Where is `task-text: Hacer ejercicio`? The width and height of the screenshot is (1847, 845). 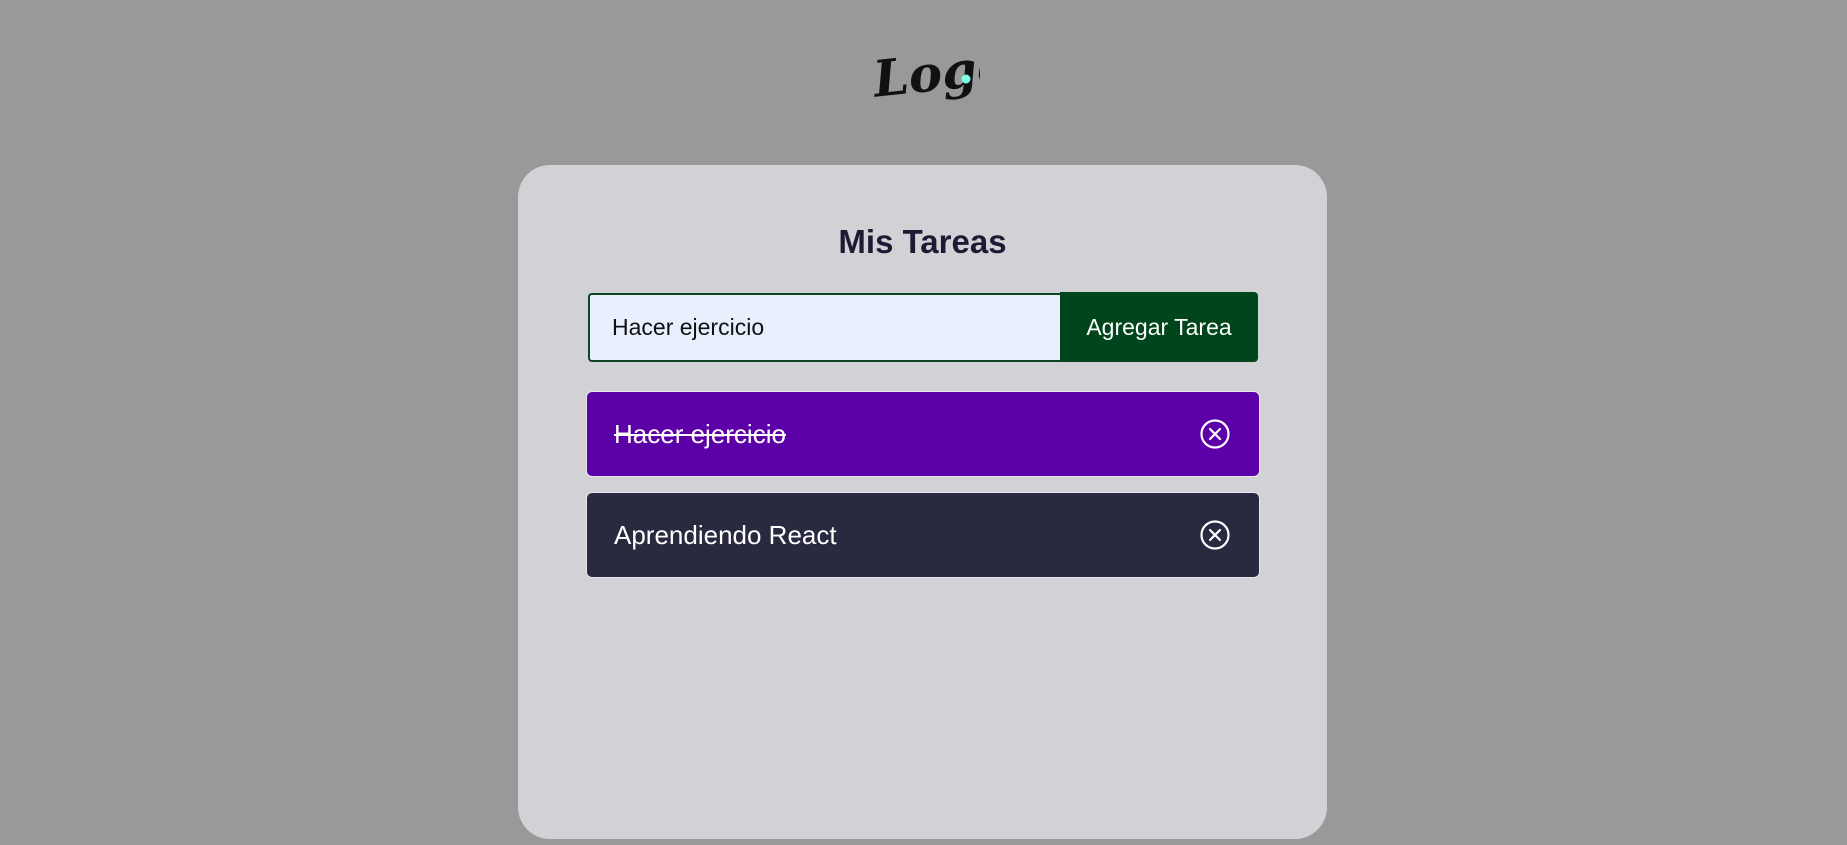 task-text: Hacer ejercicio is located at coordinates (700, 433).